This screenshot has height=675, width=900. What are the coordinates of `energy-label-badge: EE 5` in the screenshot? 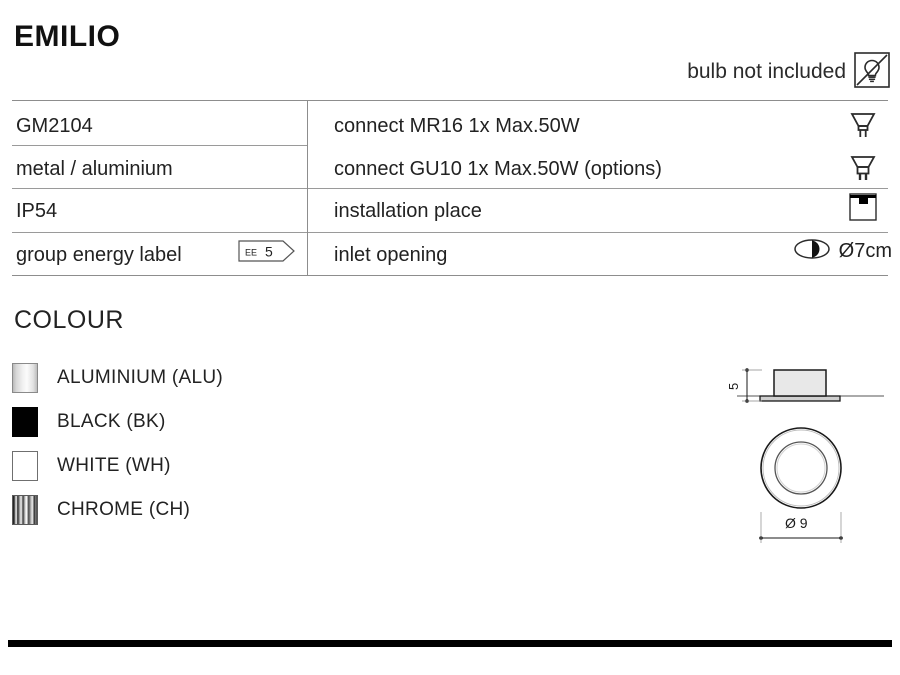 It's located at (267, 251).